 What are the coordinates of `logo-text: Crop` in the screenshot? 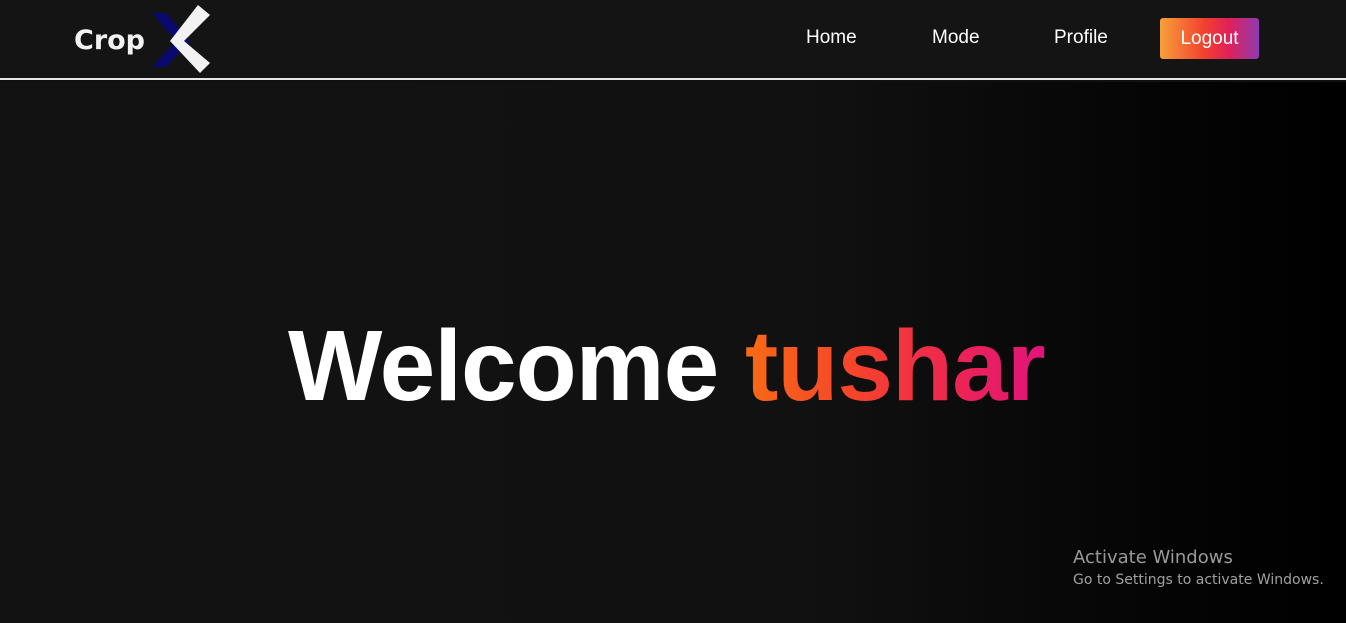 It's located at (110, 40).